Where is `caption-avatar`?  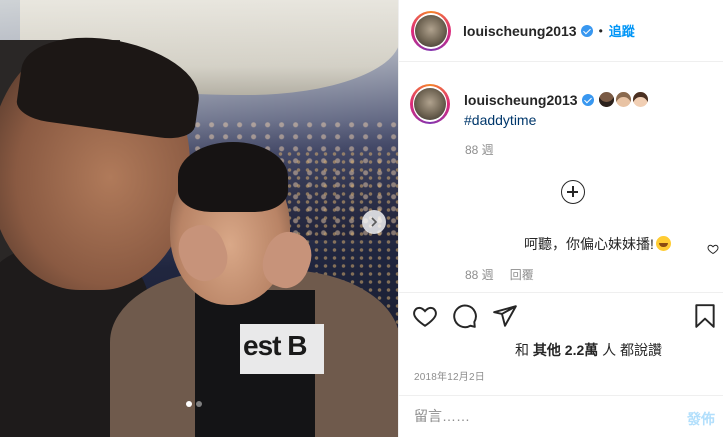
caption-avatar is located at coordinates (430, 104).